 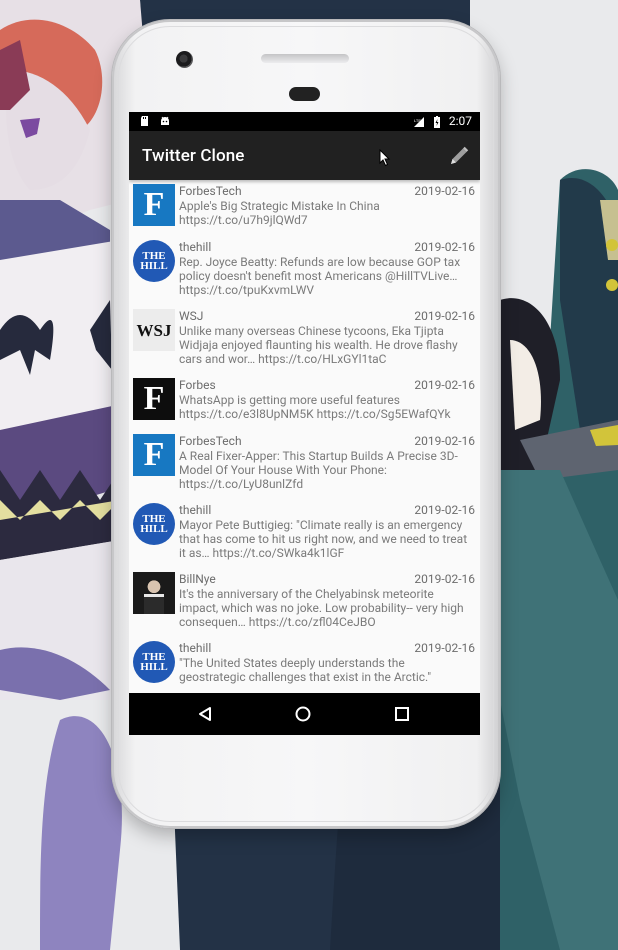 I want to click on recents-square-icon, so click(x=402, y=714).